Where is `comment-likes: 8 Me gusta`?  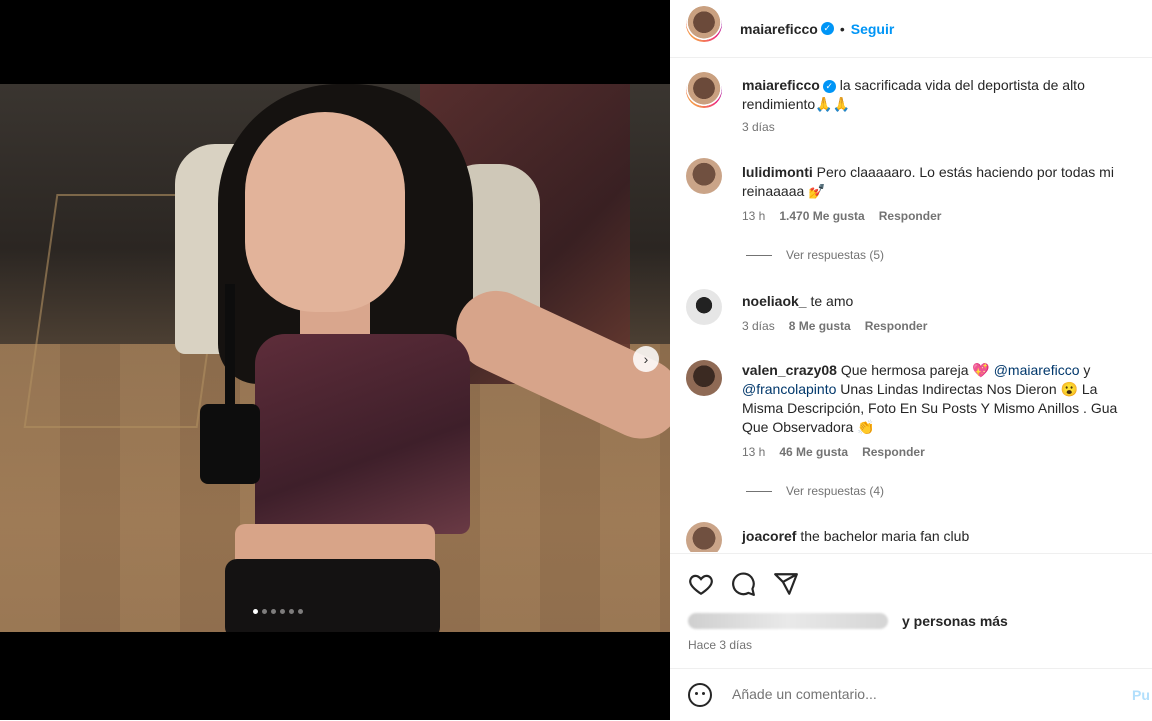 comment-likes: 8 Me gusta is located at coordinates (820, 326).